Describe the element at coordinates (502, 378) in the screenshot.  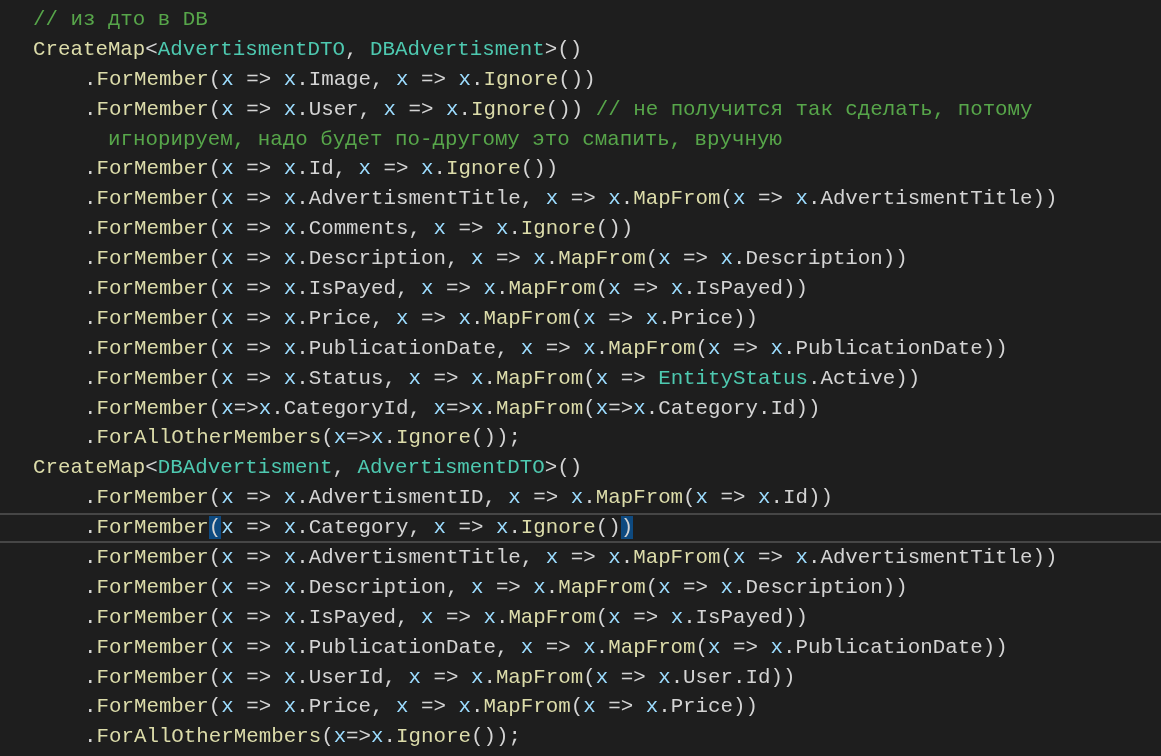
I see `code-line: .ForMember(x => x.Status, x => x.MapFrom(x => EntityStatus.Active))` at that location.